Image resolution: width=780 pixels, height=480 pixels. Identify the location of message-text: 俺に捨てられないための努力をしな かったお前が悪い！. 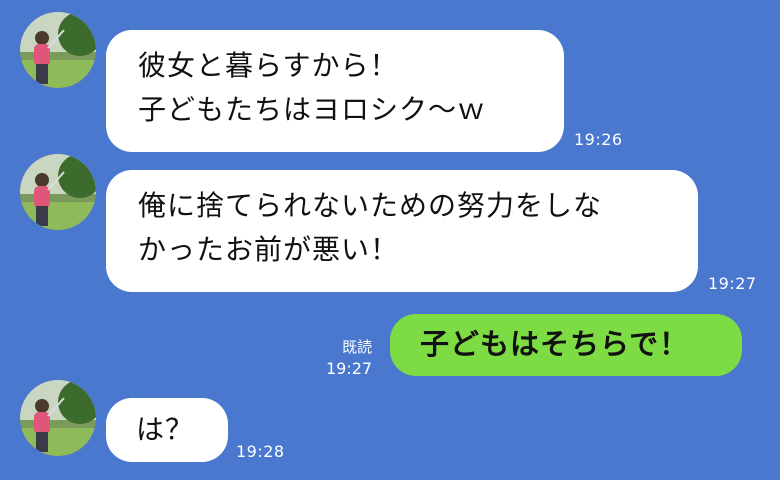
(370, 227).